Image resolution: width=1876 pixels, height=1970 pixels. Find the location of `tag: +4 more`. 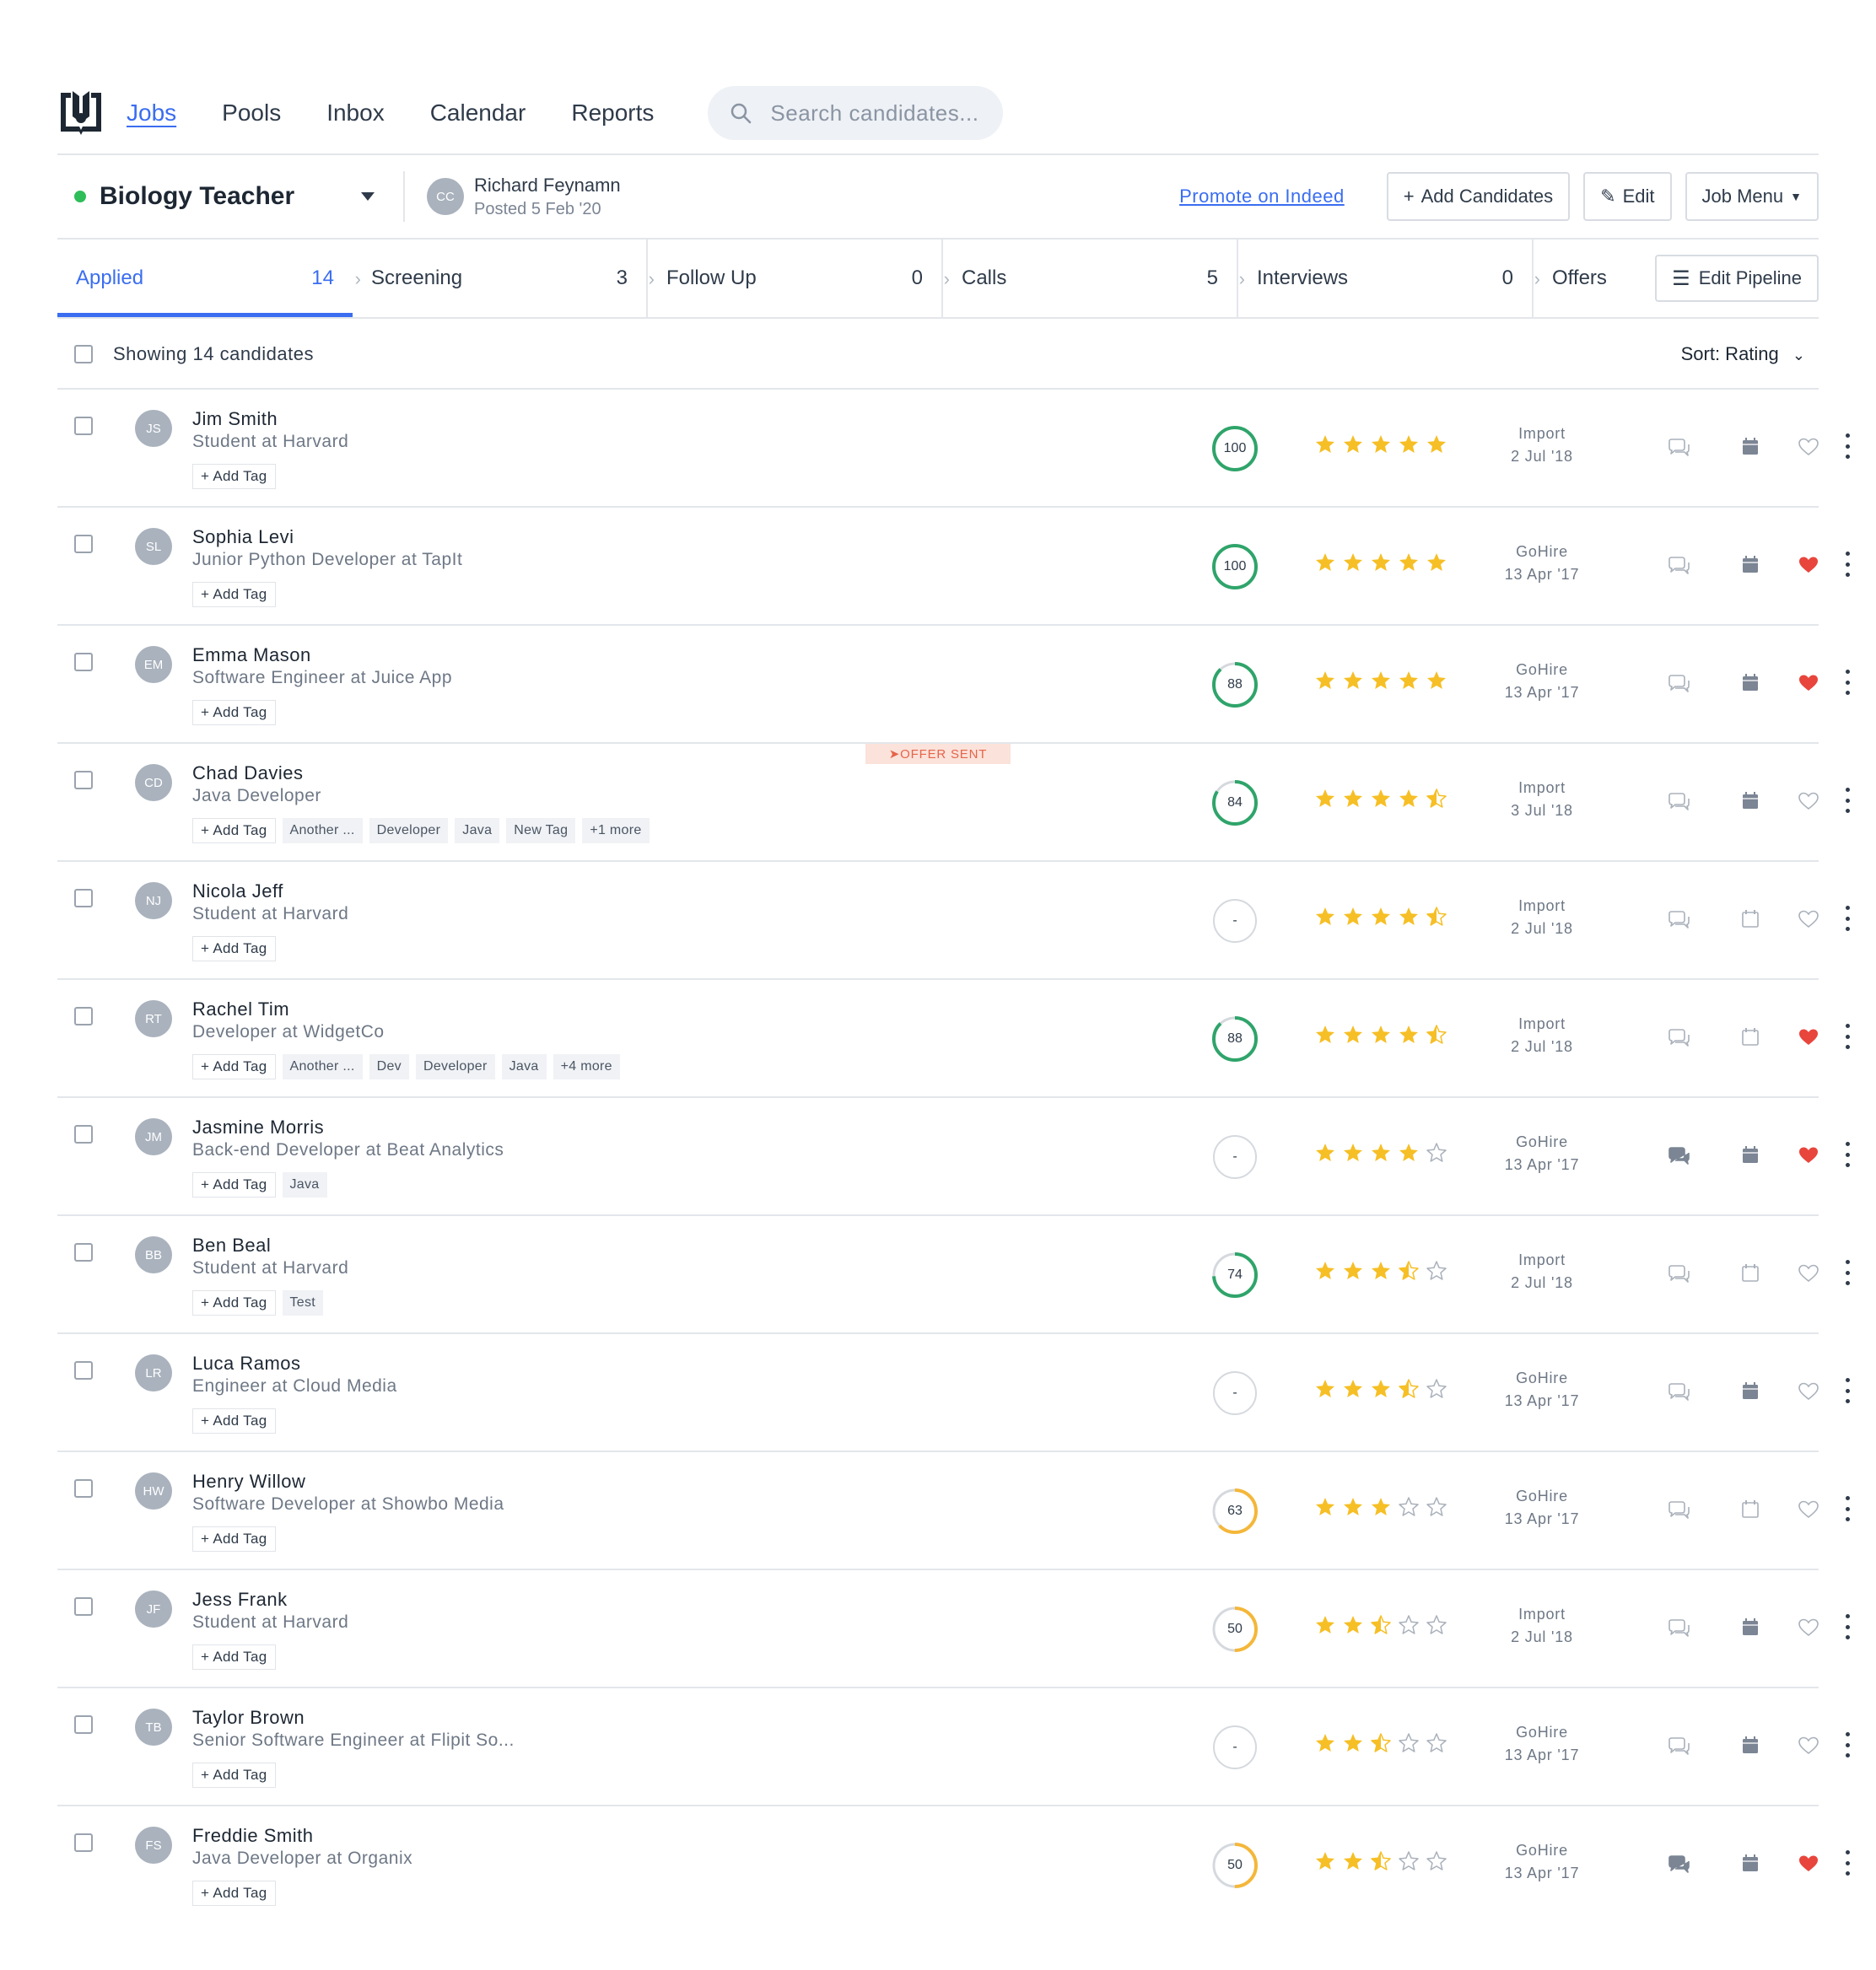

tag: +4 more is located at coordinates (586, 1067).